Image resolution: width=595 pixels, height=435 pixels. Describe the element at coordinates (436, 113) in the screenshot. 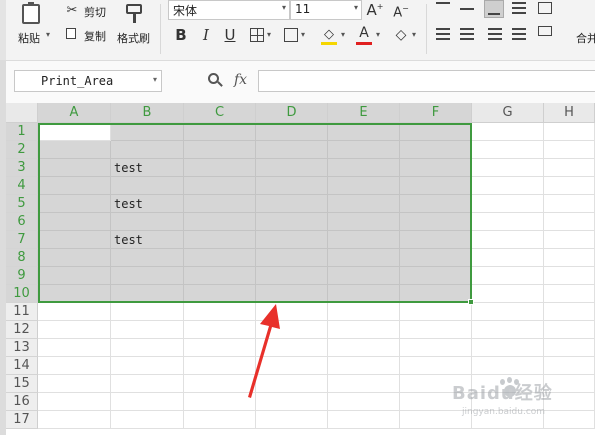

I see `column-header-f: F` at that location.